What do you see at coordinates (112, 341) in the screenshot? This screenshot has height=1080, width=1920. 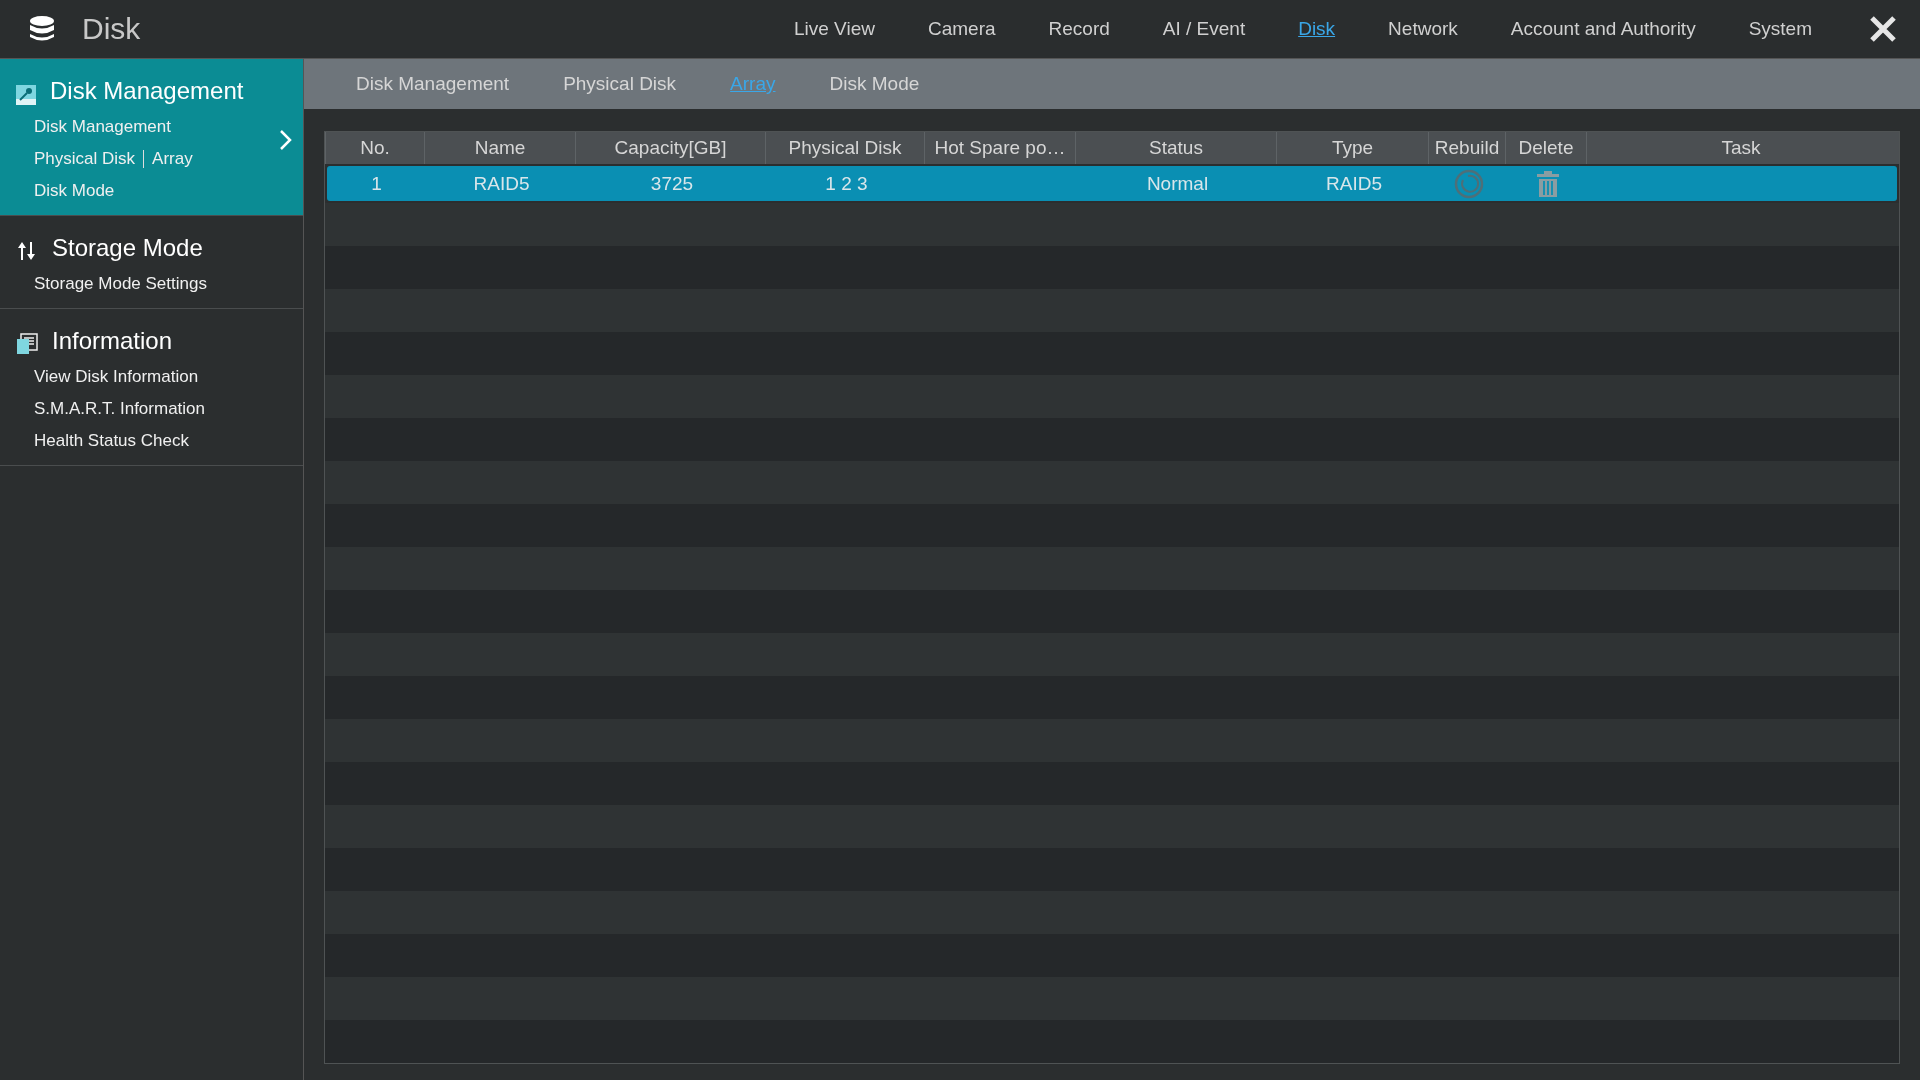 I see `sidebar-group-title: Information` at bounding box center [112, 341].